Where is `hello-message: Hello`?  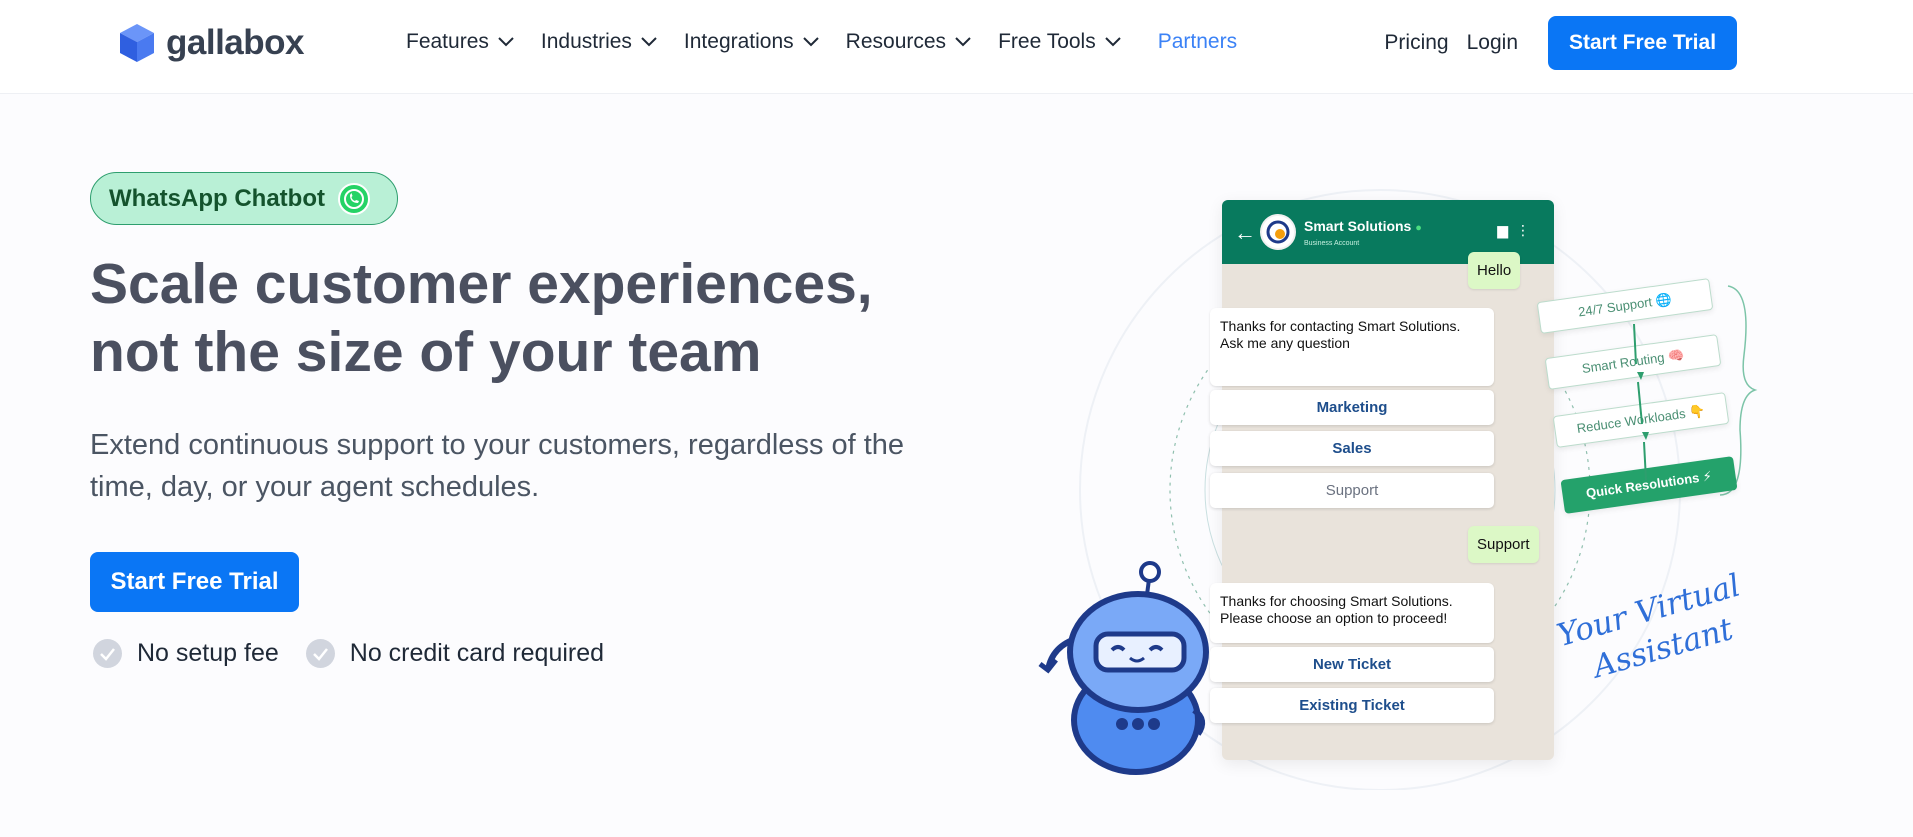
hello-message: Hello is located at coordinates (1494, 270).